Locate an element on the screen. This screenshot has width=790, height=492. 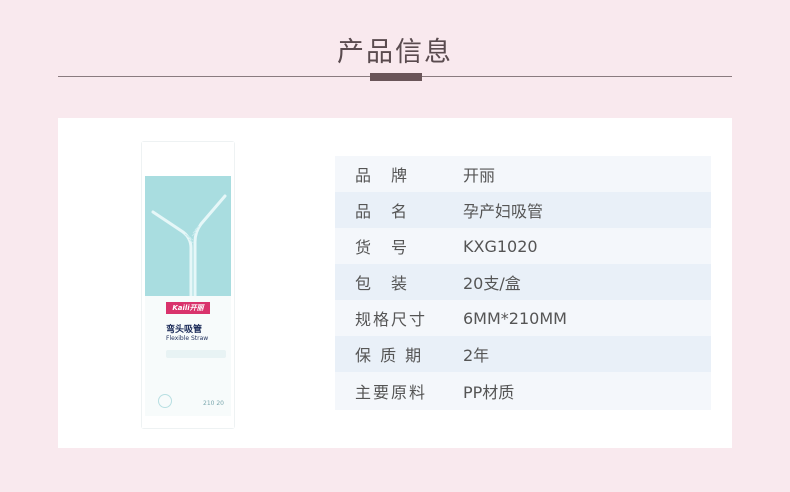
spec-row-size: 规格尺寸 6MM*210MM is located at coordinates (523, 318).